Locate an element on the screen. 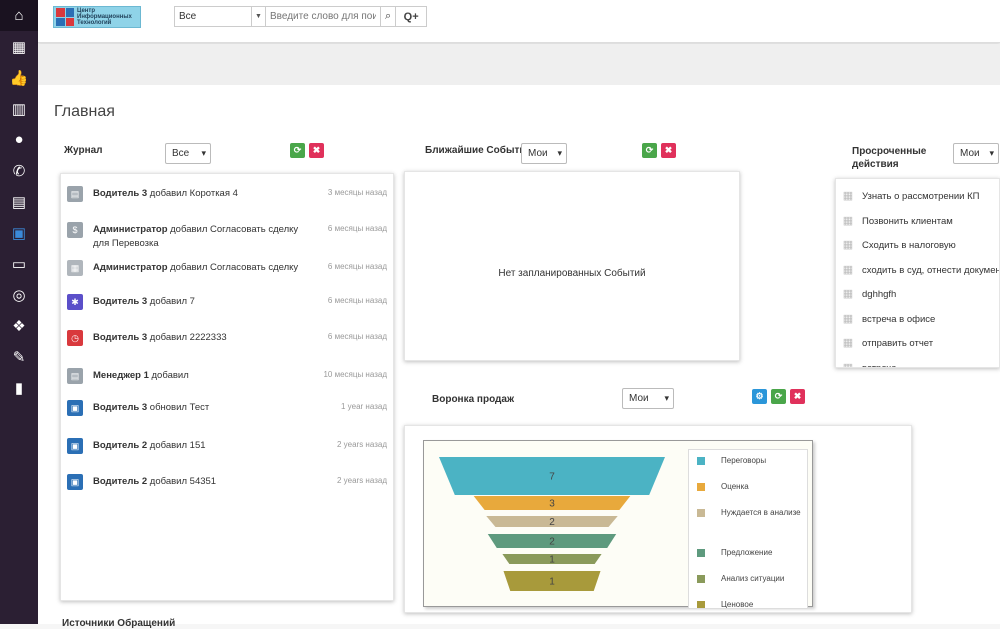 This screenshot has width=1000, height=629. sidebar-item-iso: ▣ is located at coordinates (19, 232).